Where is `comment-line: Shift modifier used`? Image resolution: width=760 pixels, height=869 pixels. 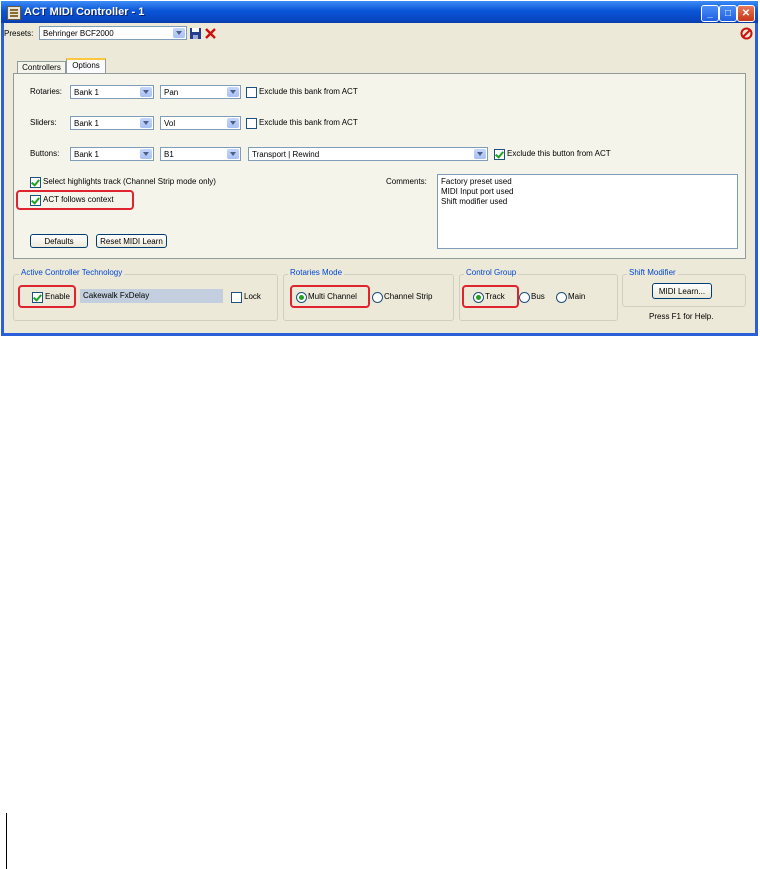
comment-line: Shift modifier used is located at coordinates (474, 201).